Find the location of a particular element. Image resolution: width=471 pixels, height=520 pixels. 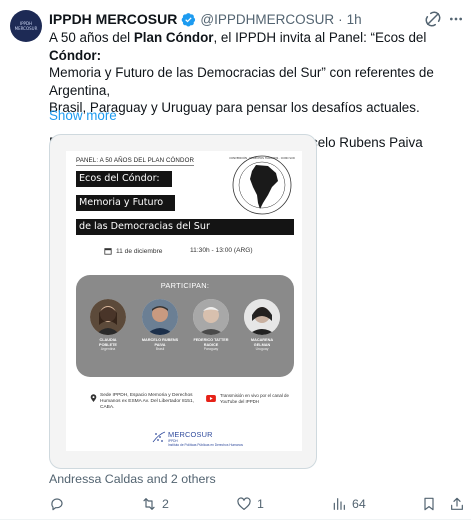

event-time-text: 11:30h - 13:00 (ARG) is located at coordinates (221, 250).